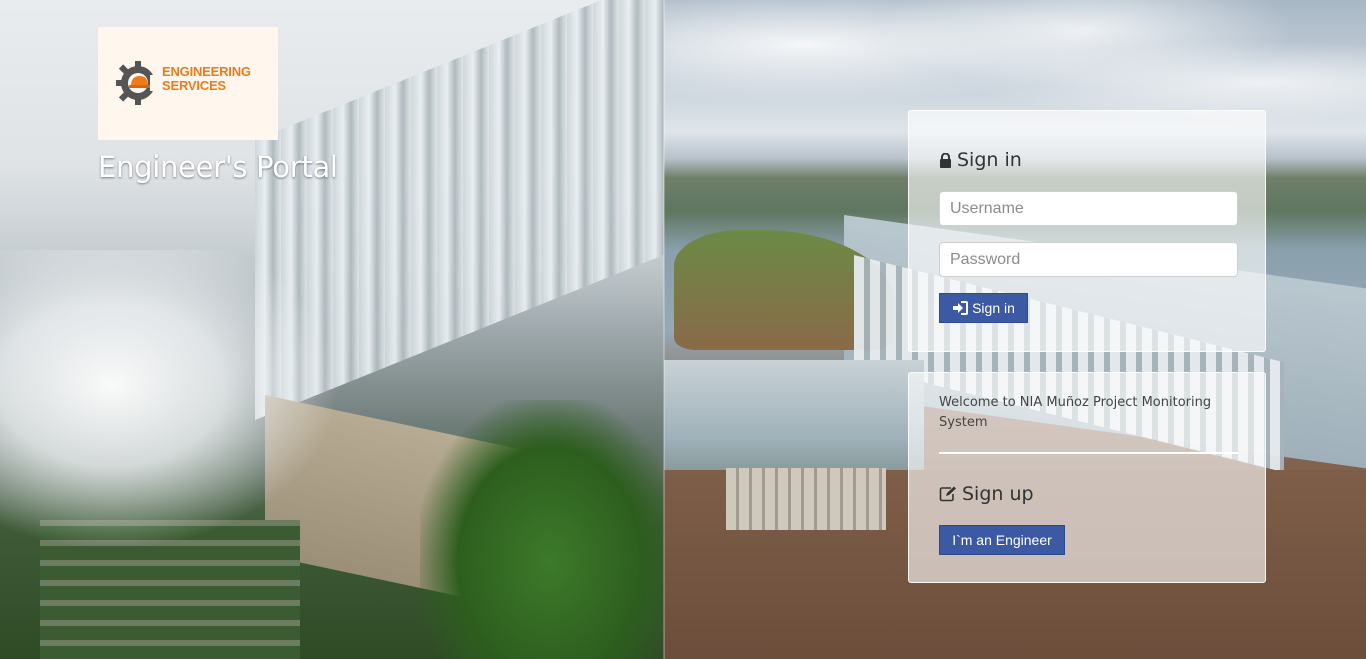 Image resolution: width=1366 pixels, height=659 pixels. What do you see at coordinates (998, 494) in the screenshot?
I see `signup-title: Sign up` at bounding box center [998, 494].